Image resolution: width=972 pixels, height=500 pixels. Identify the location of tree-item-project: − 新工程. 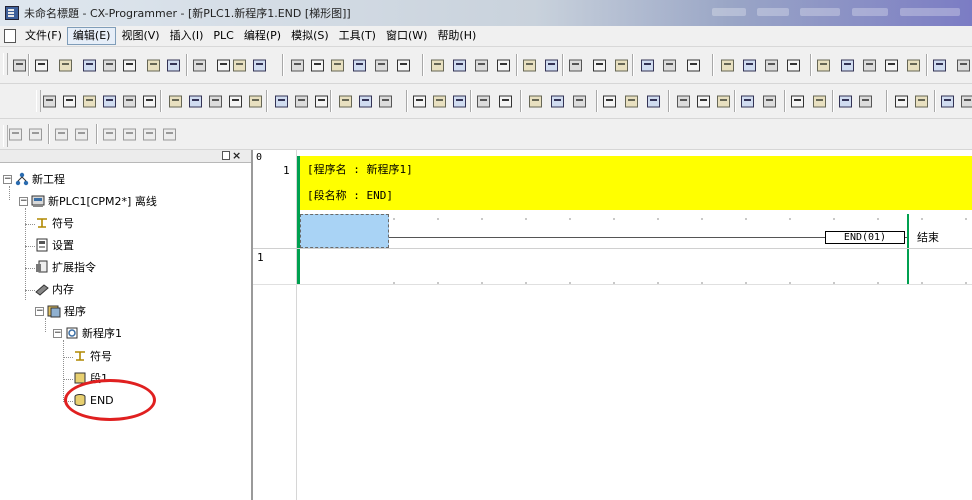
(34, 179).